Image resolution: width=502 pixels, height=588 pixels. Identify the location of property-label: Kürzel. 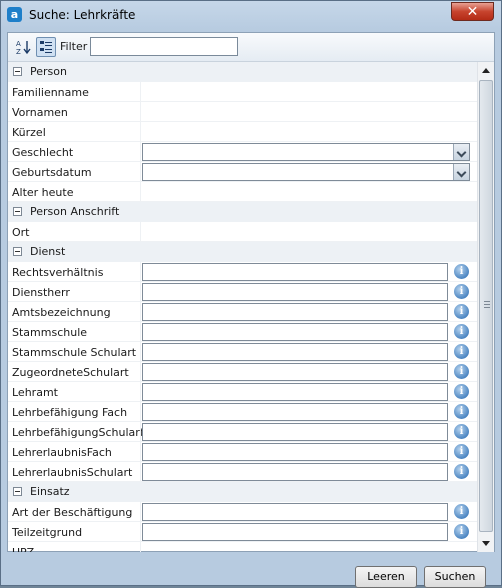
(29, 132).